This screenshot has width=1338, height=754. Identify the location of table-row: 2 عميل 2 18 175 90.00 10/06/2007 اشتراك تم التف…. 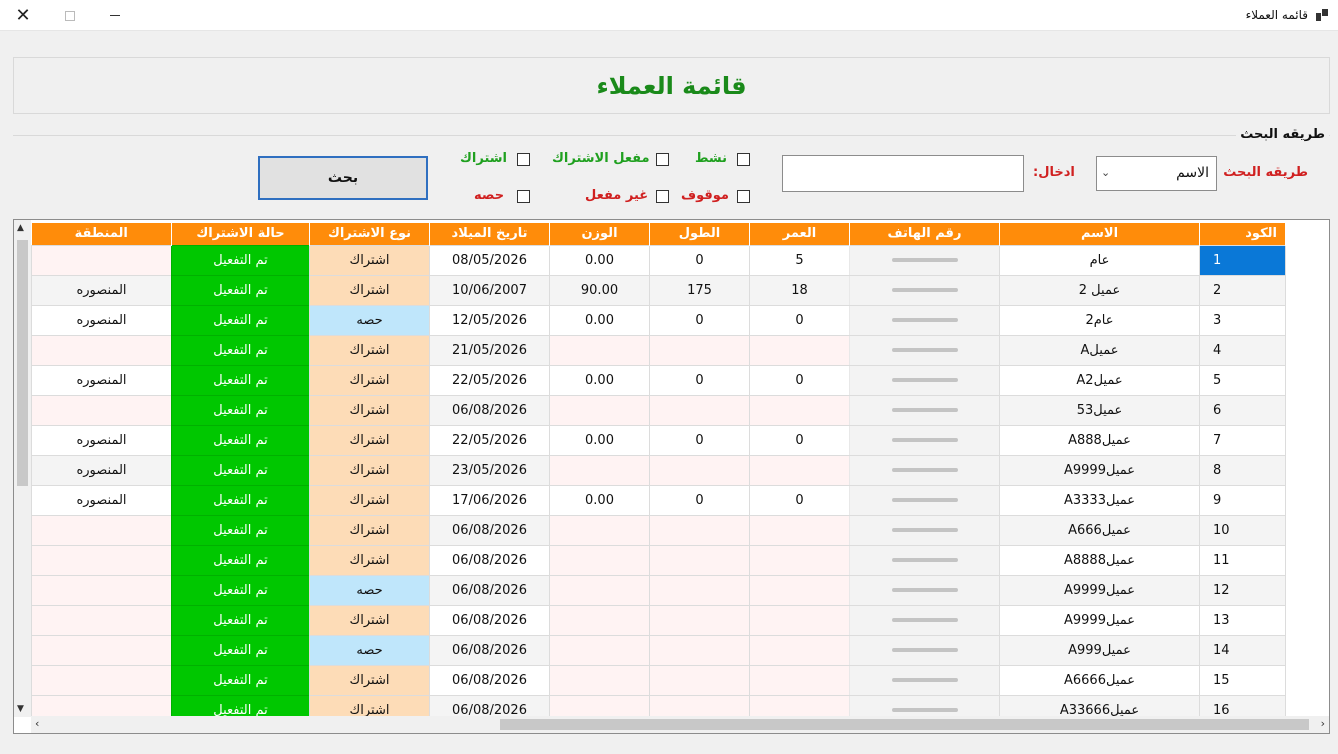
(658, 290).